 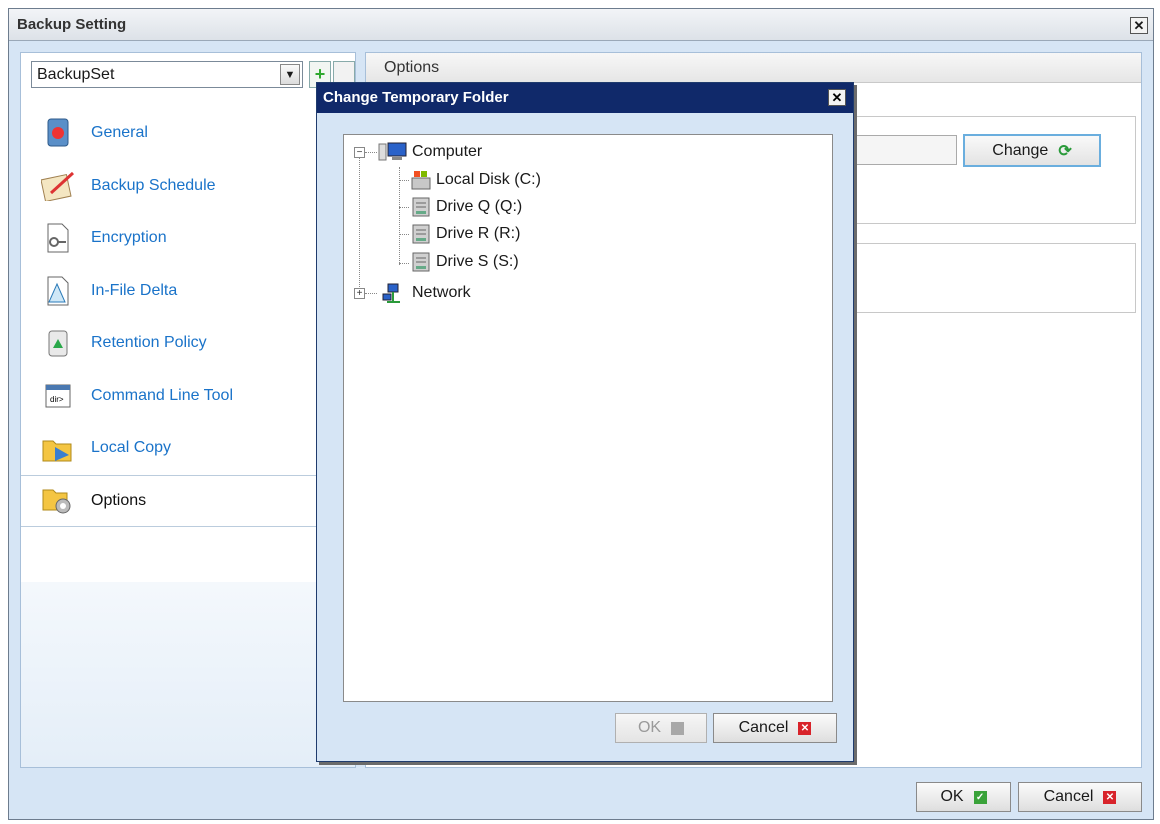 I want to click on sidebar-item-retention-policy: Retention Policy, so click(x=188, y=343).